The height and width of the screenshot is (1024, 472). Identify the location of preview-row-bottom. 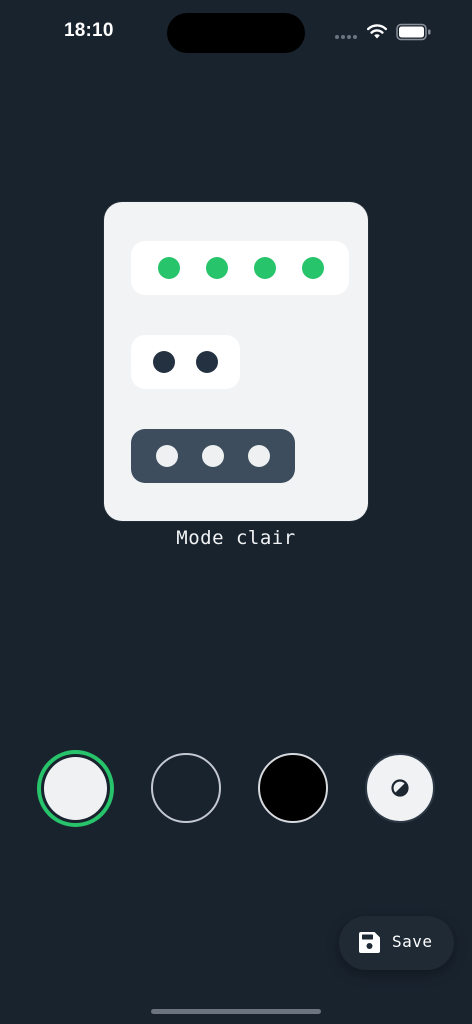
(213, 456).